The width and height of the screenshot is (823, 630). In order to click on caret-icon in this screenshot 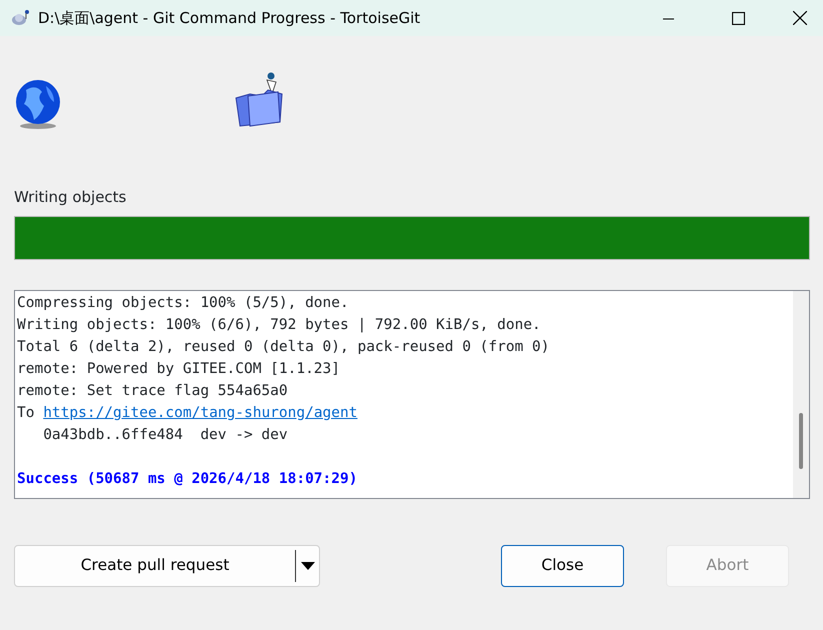, I will do `click(307, 566)`.